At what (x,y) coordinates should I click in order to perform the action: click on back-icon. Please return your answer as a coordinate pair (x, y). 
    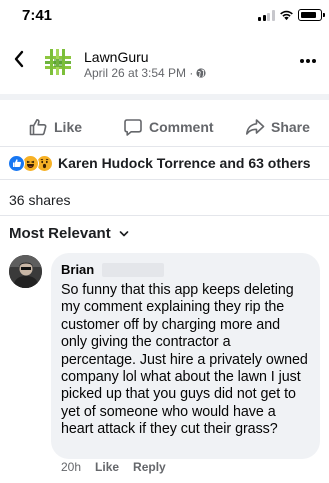
    Looking at the image, I should click on (19, 59).